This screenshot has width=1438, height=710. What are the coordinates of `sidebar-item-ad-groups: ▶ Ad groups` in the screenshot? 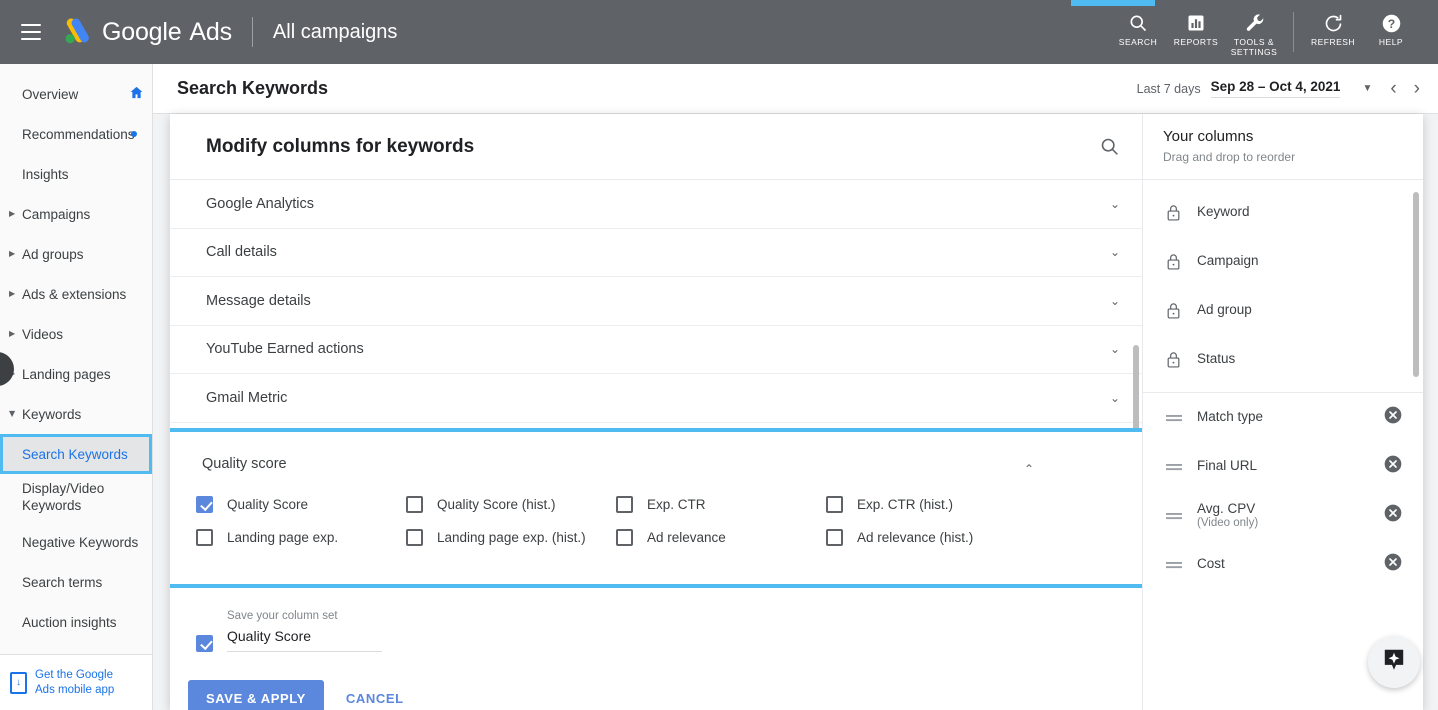 It's located at (76, 254).